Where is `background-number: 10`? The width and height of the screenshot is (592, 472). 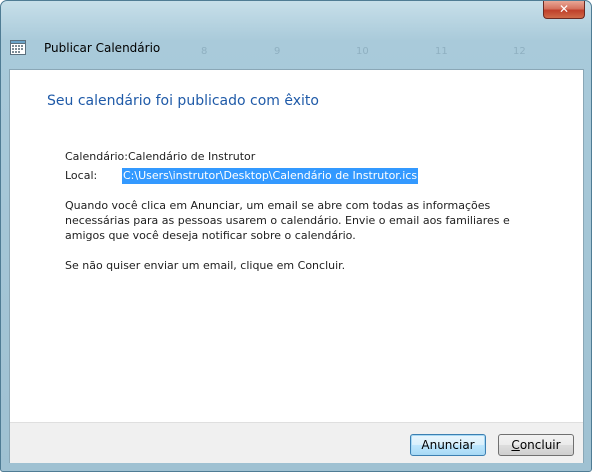
background-number: 10 is located at coordinates (362, 51).